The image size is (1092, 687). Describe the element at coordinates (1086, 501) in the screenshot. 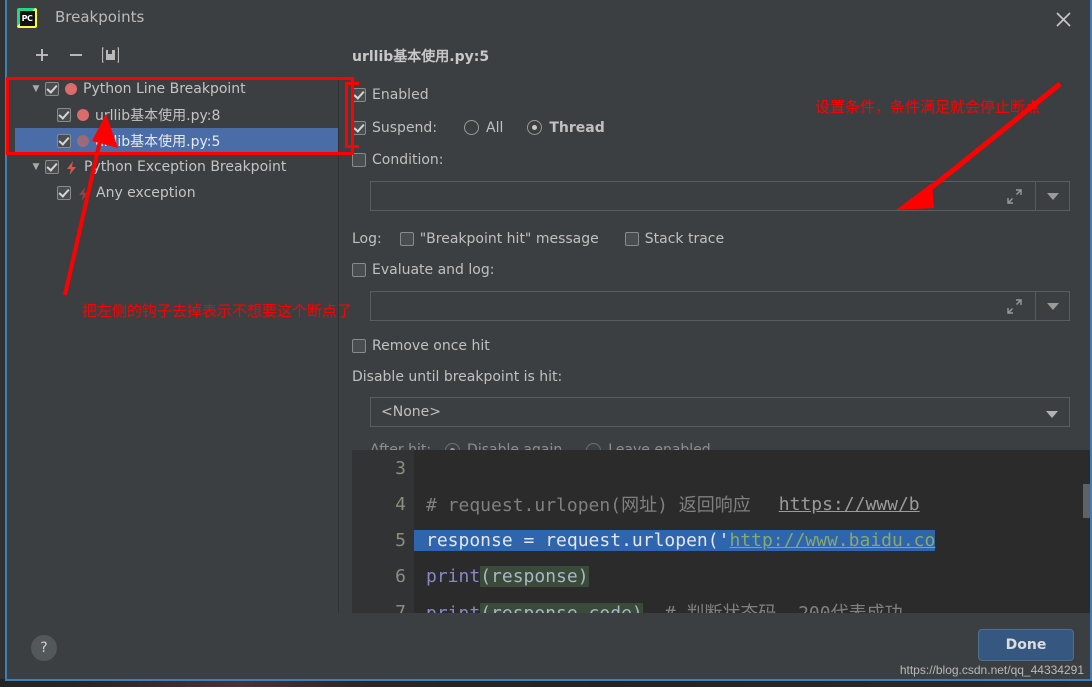

I see `code-scrollbar` at that location.